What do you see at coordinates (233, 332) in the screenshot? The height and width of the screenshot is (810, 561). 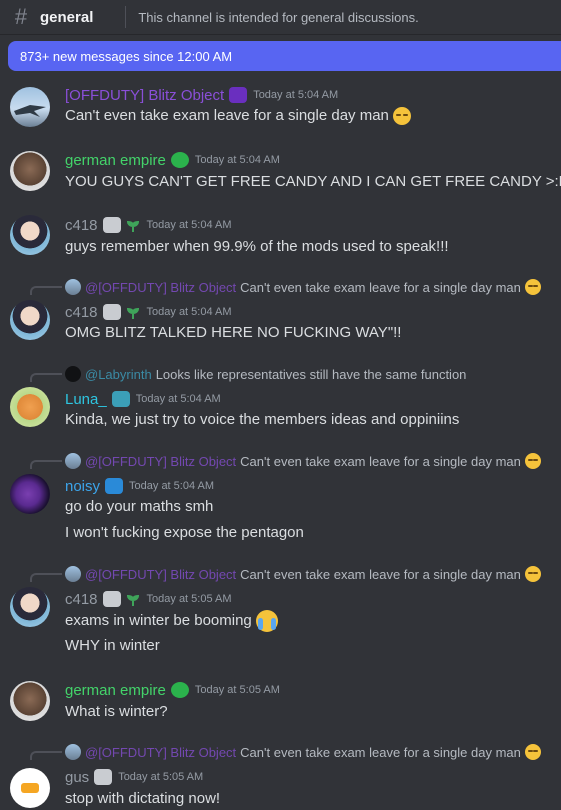 I see `message-line: OMG BLITZ TALKED HERE NO FUCKING WAY"!!` at bounding box center [233, 332].